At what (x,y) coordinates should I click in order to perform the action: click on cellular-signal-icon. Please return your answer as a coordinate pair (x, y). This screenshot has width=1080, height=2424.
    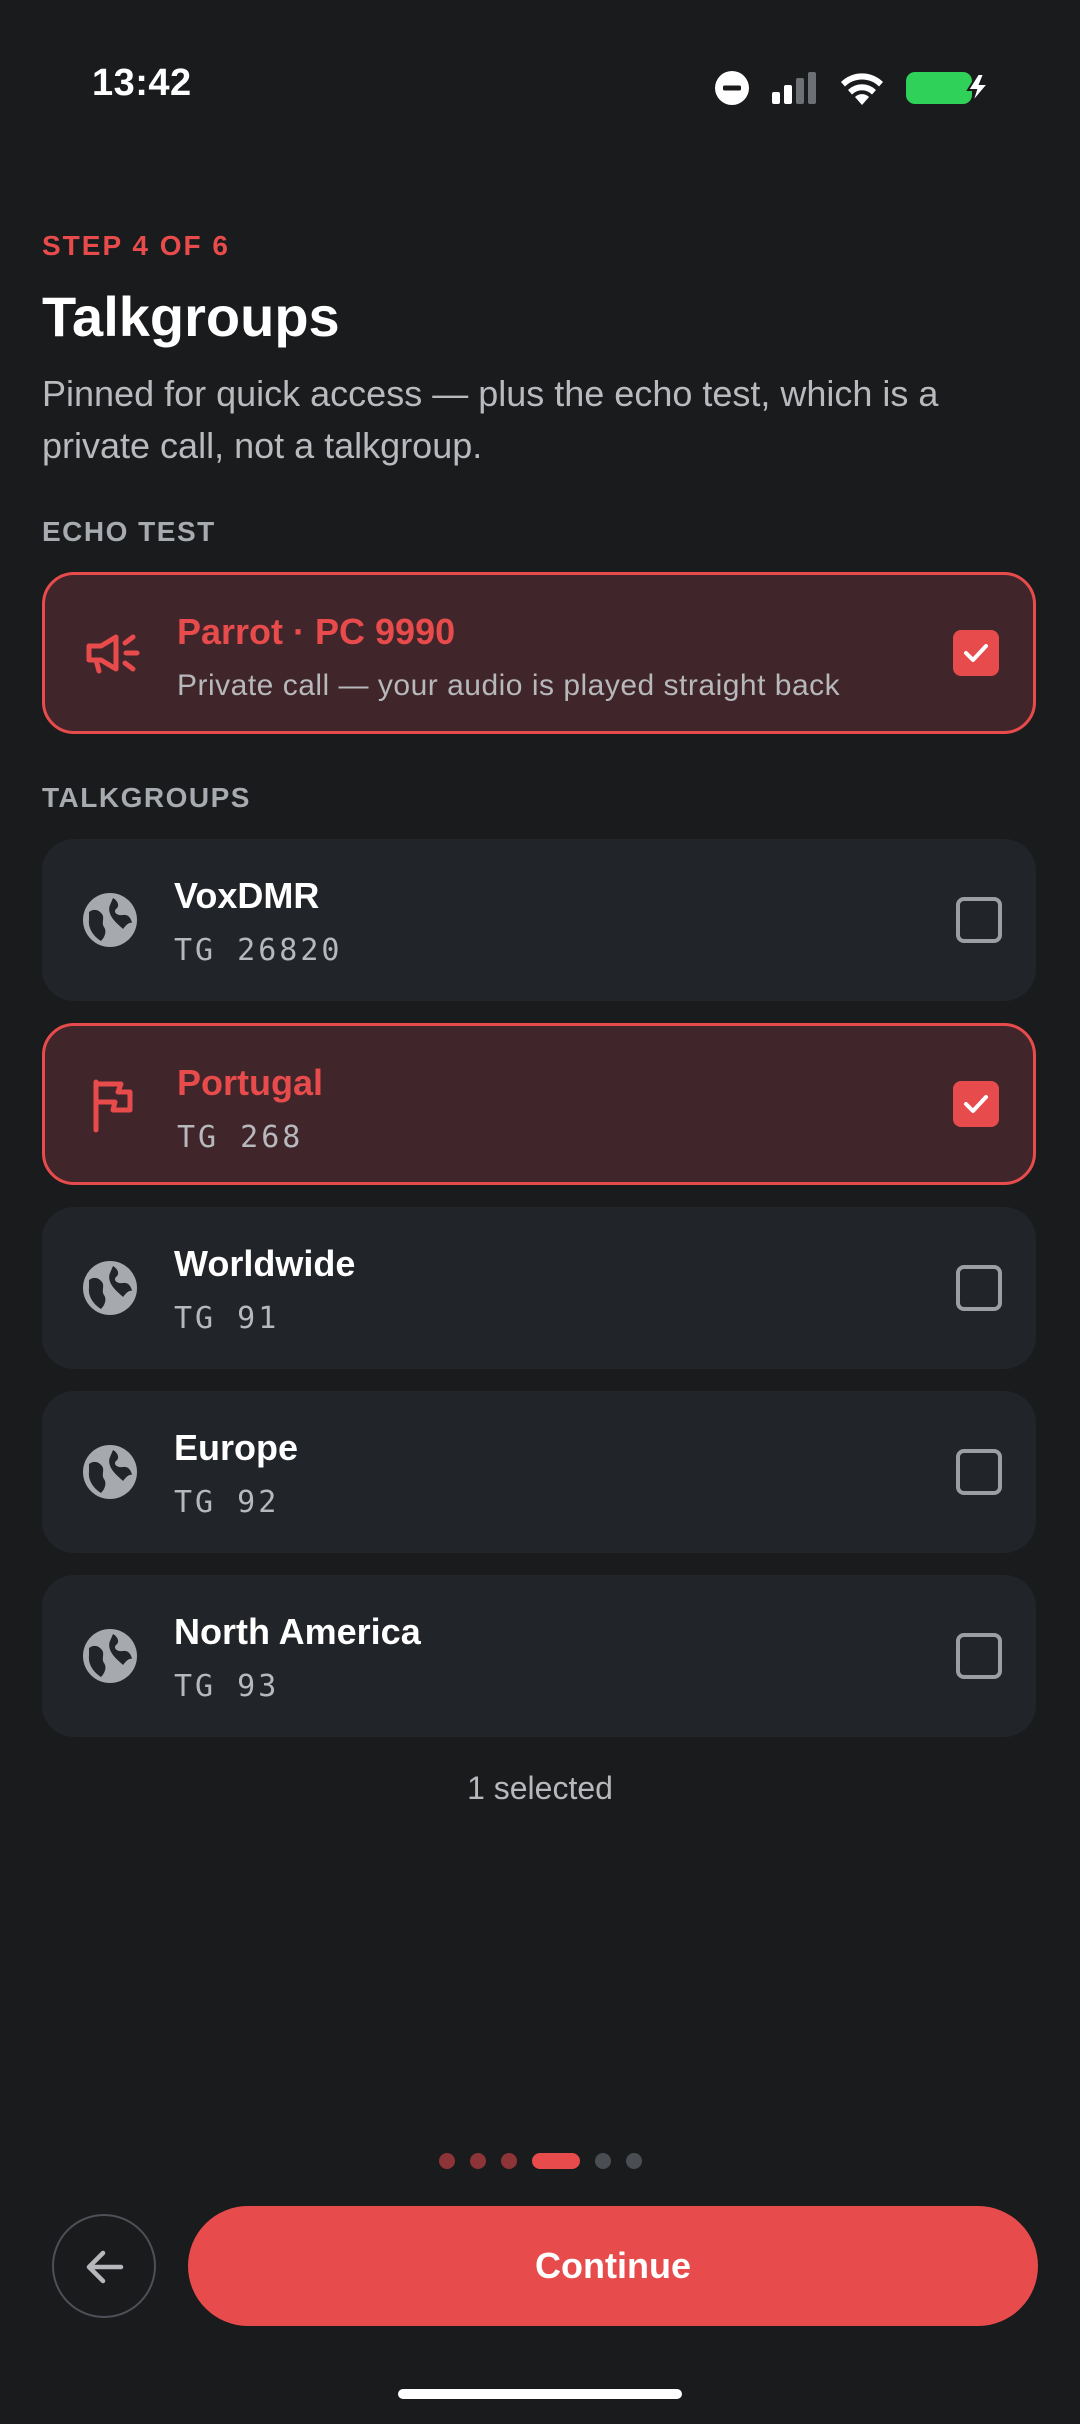
    Looking at the image, I should click on (794, 88).